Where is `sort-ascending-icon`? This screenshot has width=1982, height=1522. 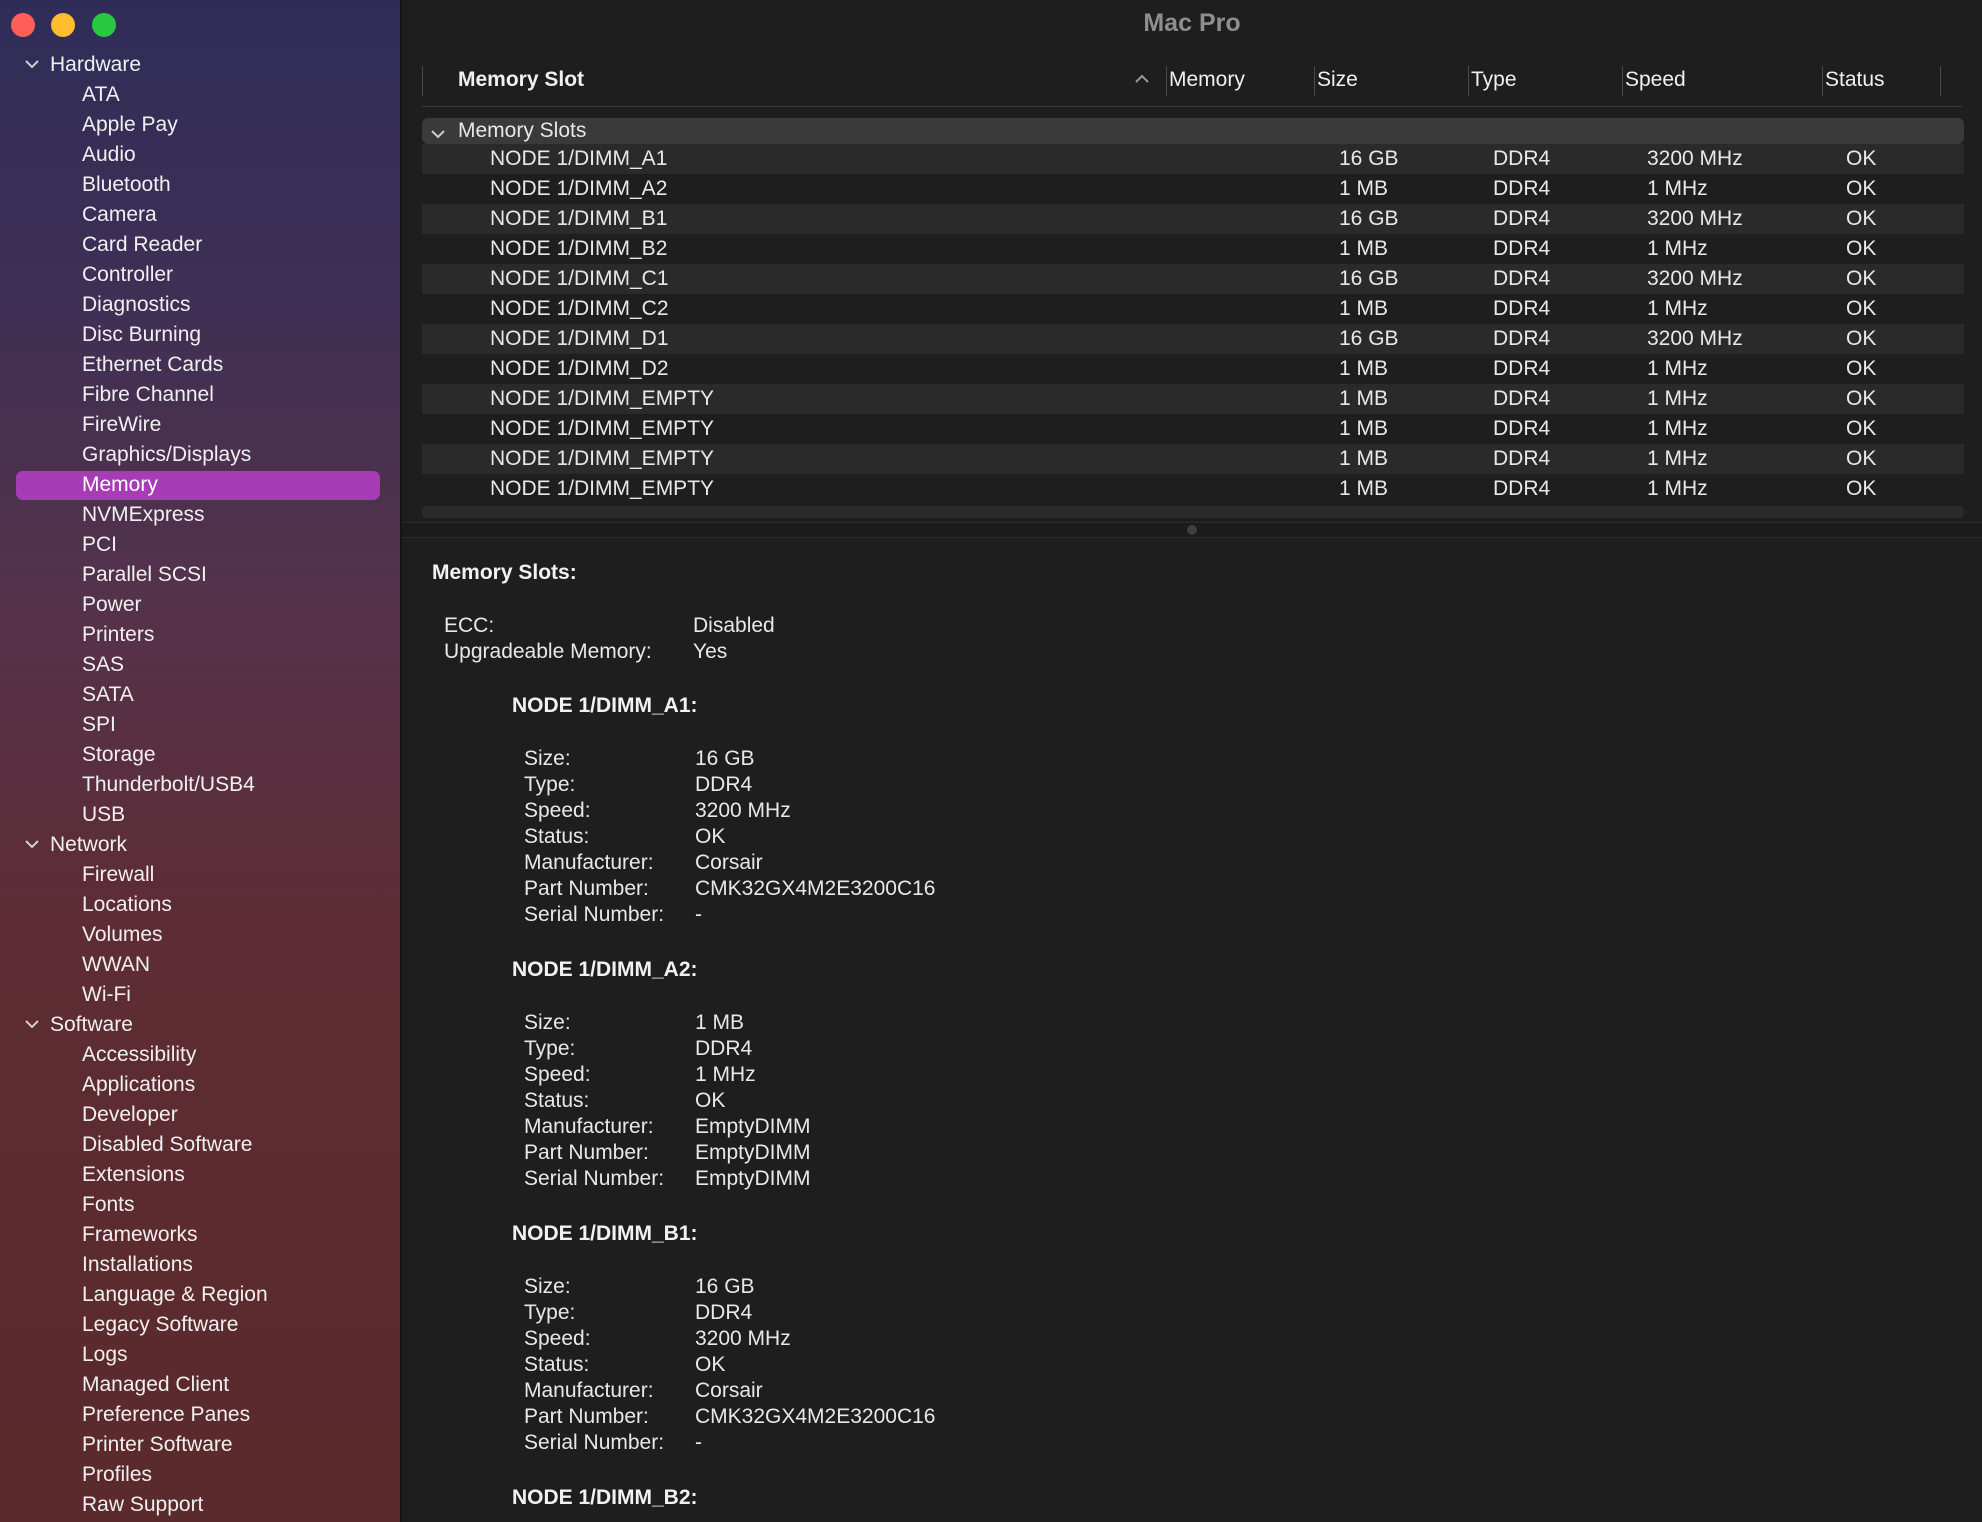
sort-ascending-icon is located at coordinates (1142, 81).